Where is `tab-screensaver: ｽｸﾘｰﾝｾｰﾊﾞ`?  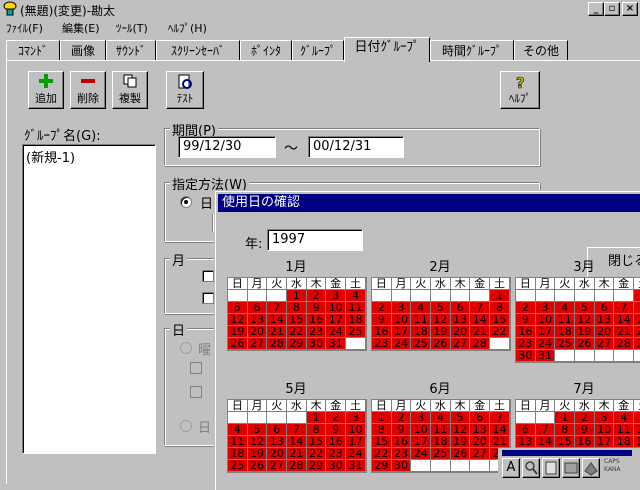
tab-screensaver: ｽｸﾘｰﾝｾｰﾊﾞ is located at coordinates (198, 51).